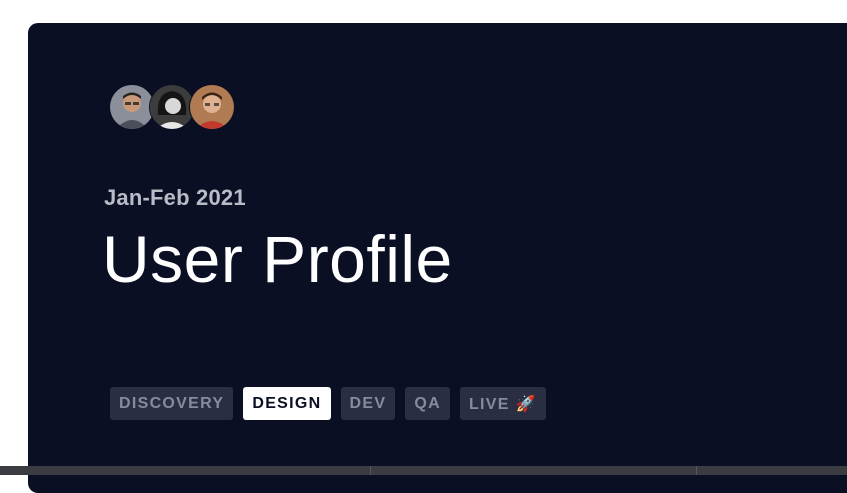 The width and height of the screenshot is (847, 493). What do you see at coordinates (175, 197) in the screenshot?
I see `date-range: Jan-Feb 2021` at bounding box center [175, 197].